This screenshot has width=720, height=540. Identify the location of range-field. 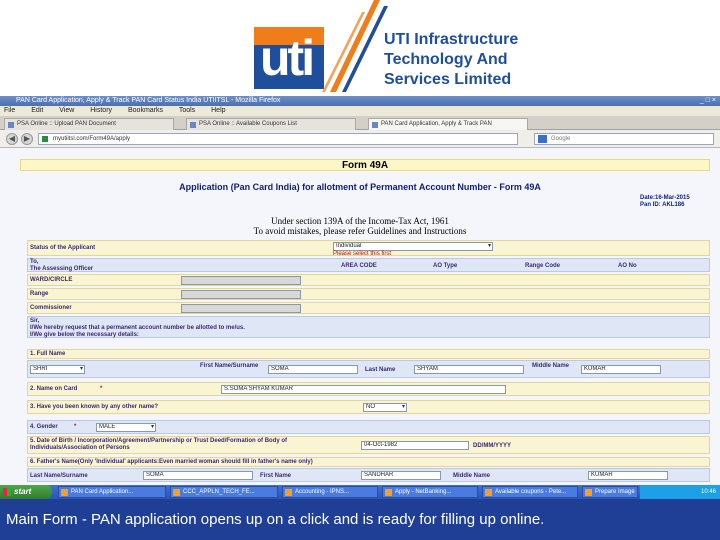
(241, 294).